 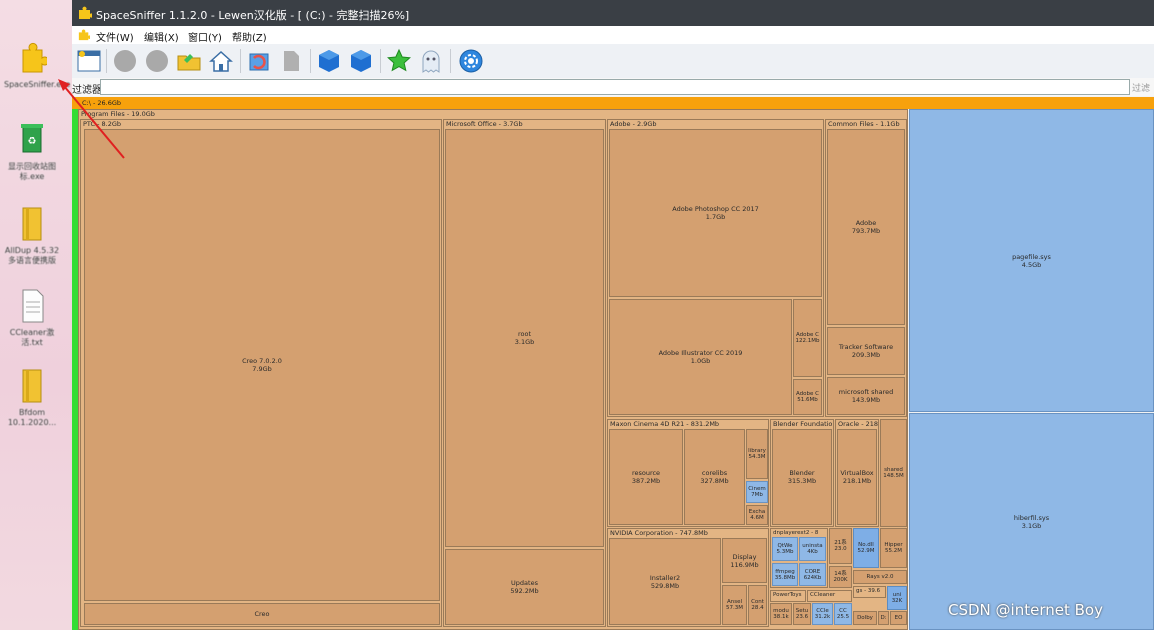 What do you see at coordinates (803, 424) in the screenshot?
I see `block-label: Blender Foundatio` at bounding box center [803, 424].